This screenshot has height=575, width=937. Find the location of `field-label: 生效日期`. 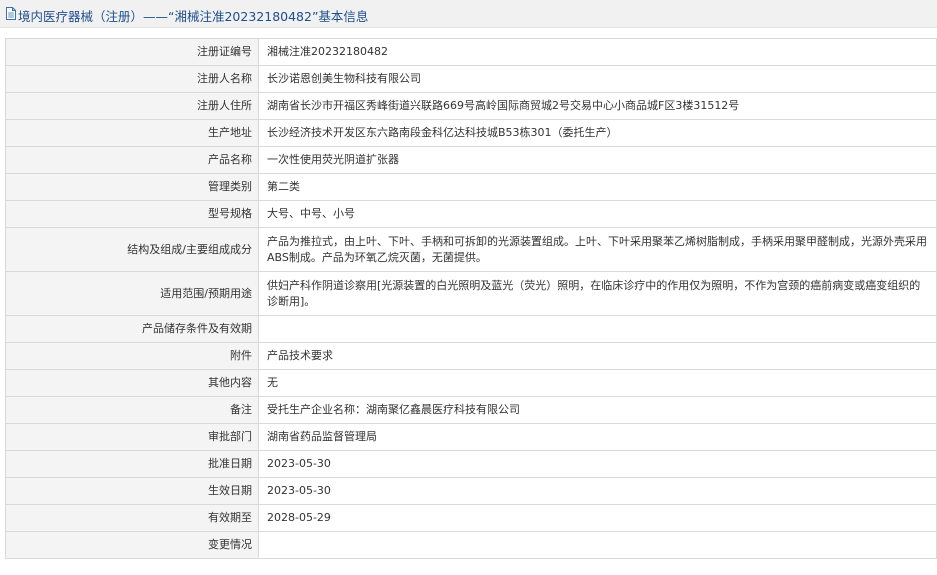

field-label: 生效日期 is located at coordinates (132, 491).